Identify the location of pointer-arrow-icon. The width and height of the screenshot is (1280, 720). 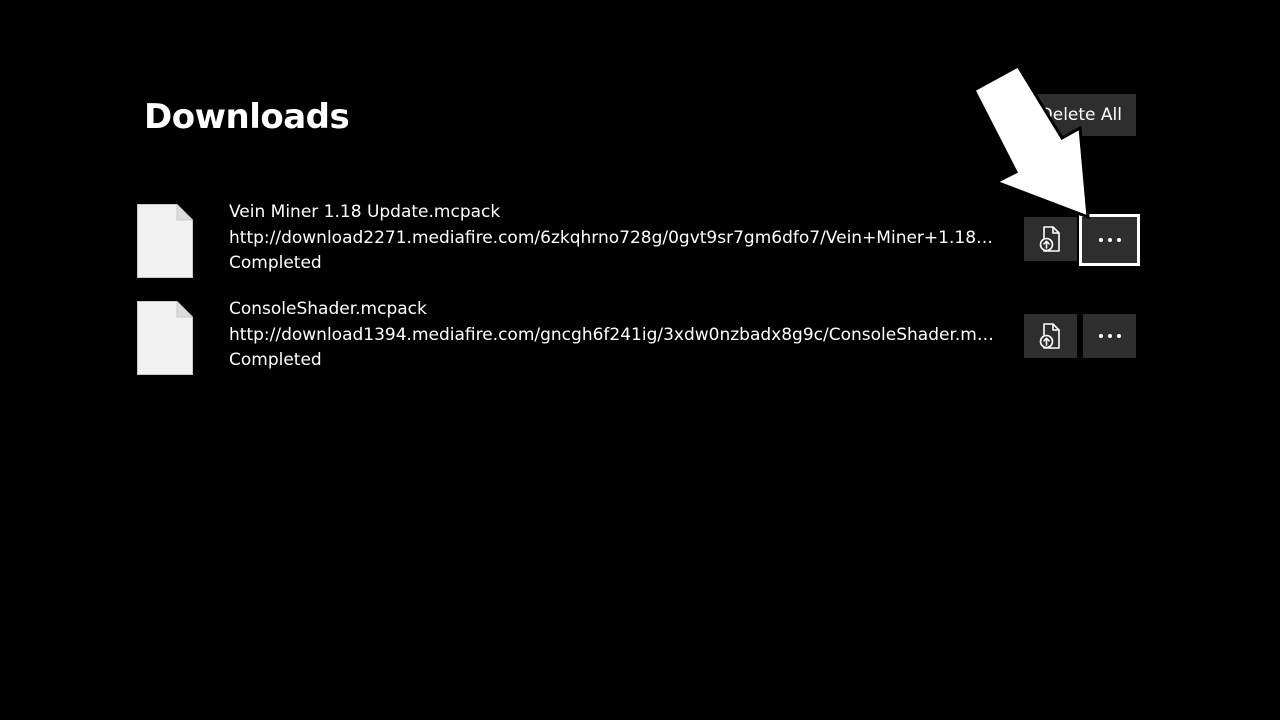
(1030, 141).